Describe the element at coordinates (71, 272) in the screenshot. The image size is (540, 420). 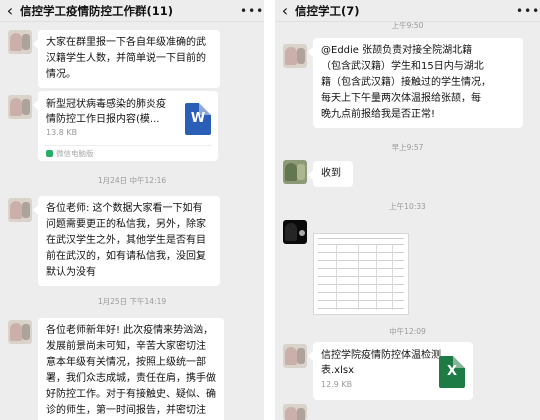
I see `message-line: 默认为没有` at that location.